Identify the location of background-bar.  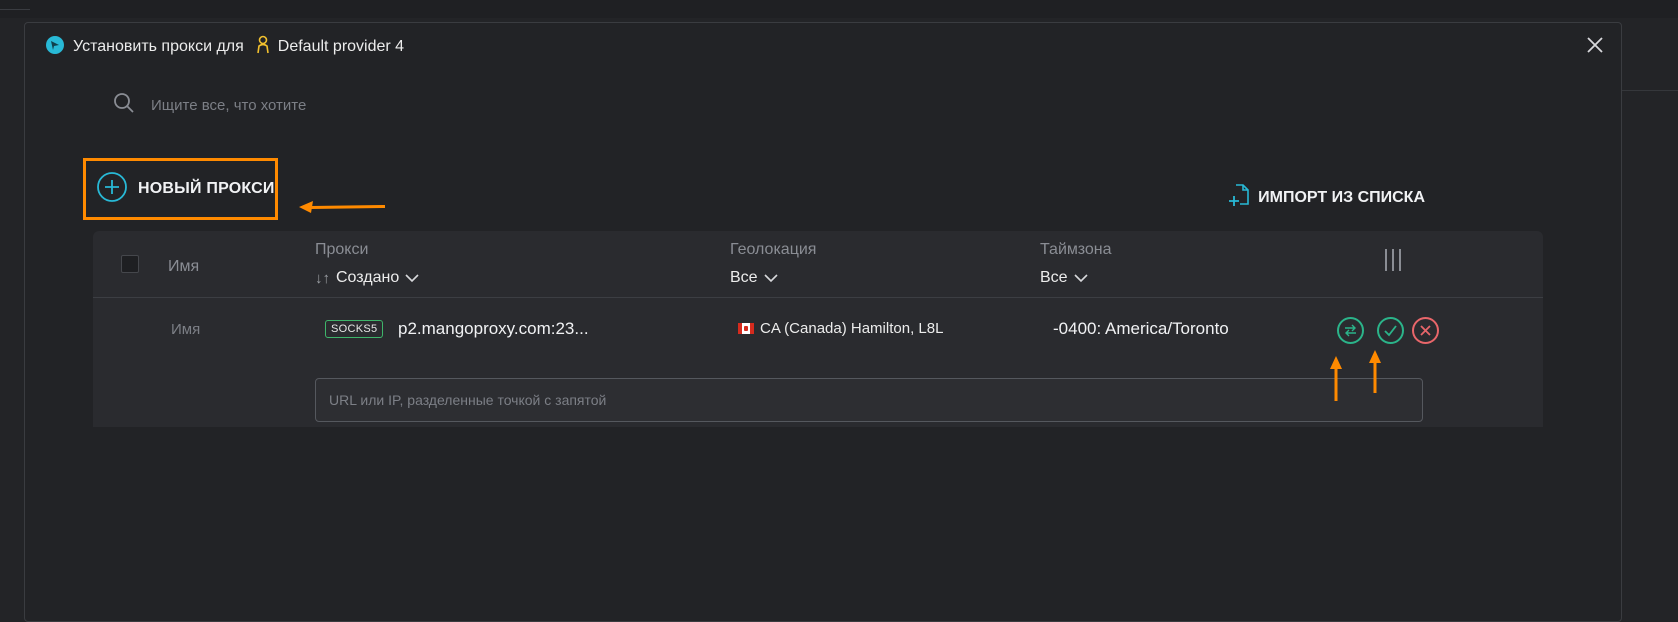
(839, 9).